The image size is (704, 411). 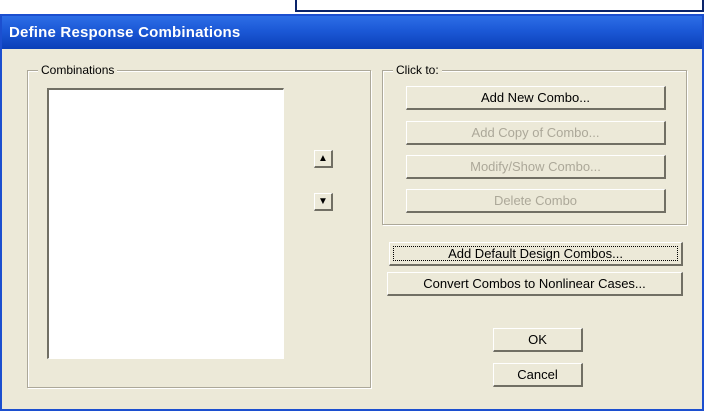 I want to click on cancel-button: Cancel, so click(x=538, y=375).